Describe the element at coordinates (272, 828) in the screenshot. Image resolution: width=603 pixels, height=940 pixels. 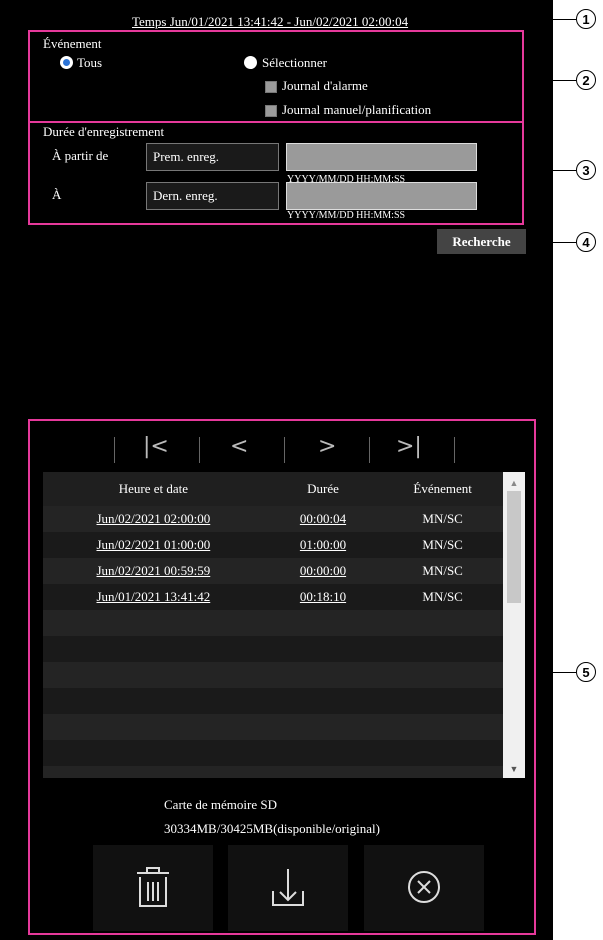
I see `sd-card-capacity: 30334MB/30425MB(disponible/original)` at that location.